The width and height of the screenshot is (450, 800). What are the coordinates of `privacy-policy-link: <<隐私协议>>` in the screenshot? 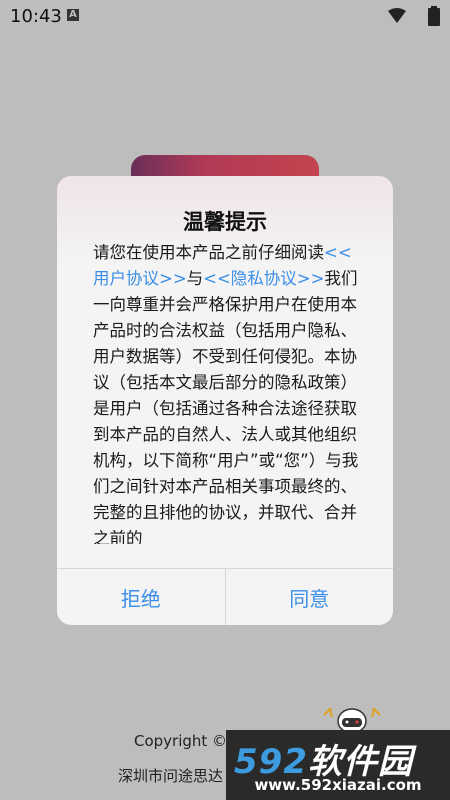 It's located at (263, 278).